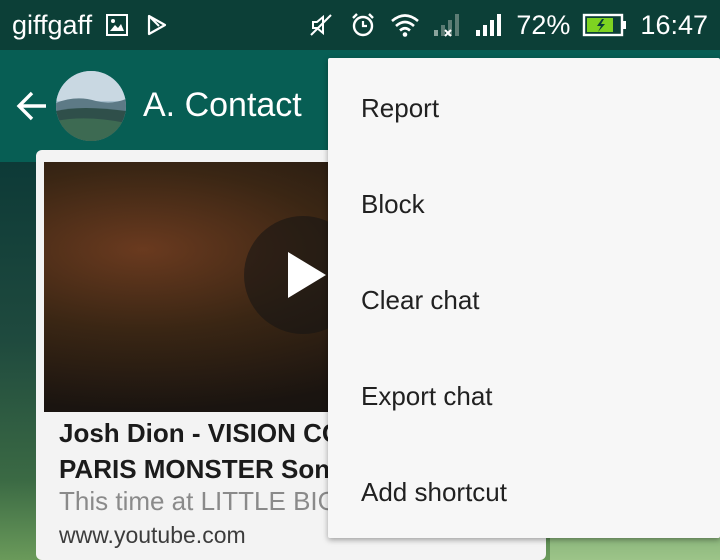 This screenshot has width=720, height=560. What do you see at coordinates (507, 25) in the screenshot?
I see `status-bar-right: 72% 16:47` at bounding box center [507, 25].